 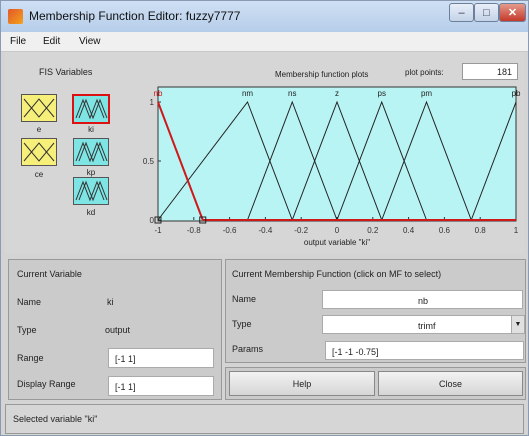 What do you see at coordinates (152, 102) in the screenshot?
I see `y-tick-label: 1` at bounding box center [152, 102].